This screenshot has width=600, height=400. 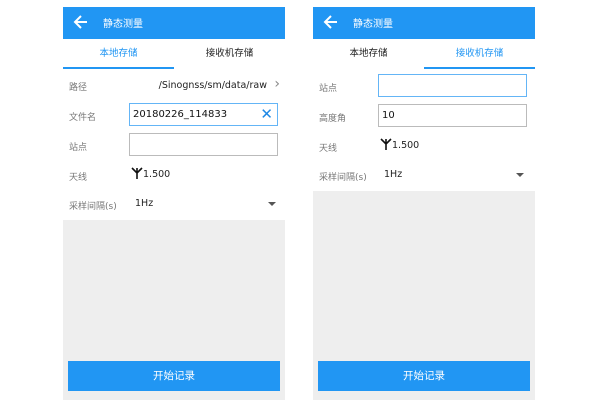 What do you see at coordinates (333, 119) in the screenshot?
I see `elevation-mask-label: 高度角` at bounding box center [333, 119].